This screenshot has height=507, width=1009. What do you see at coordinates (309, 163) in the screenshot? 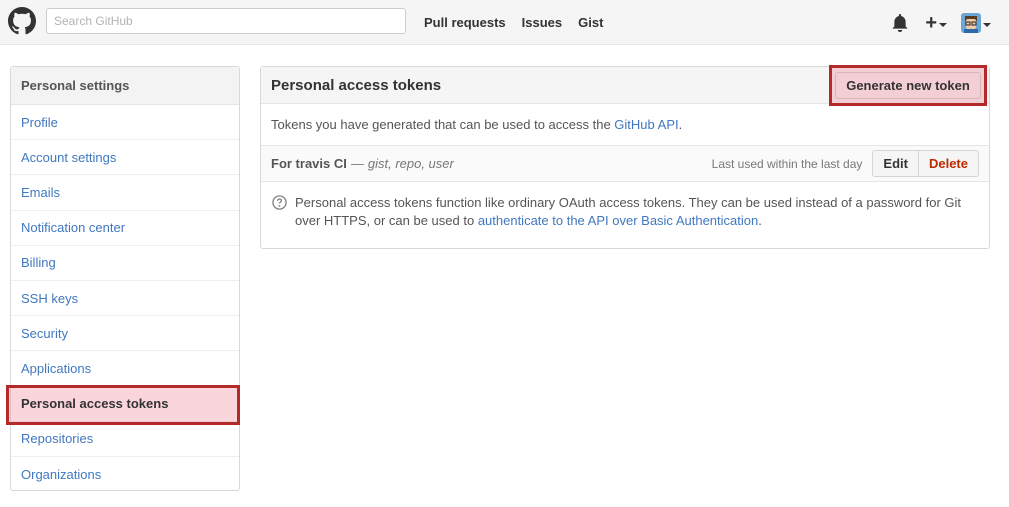
I see `token-name: For travis CI` at bounding box center [309, 163].